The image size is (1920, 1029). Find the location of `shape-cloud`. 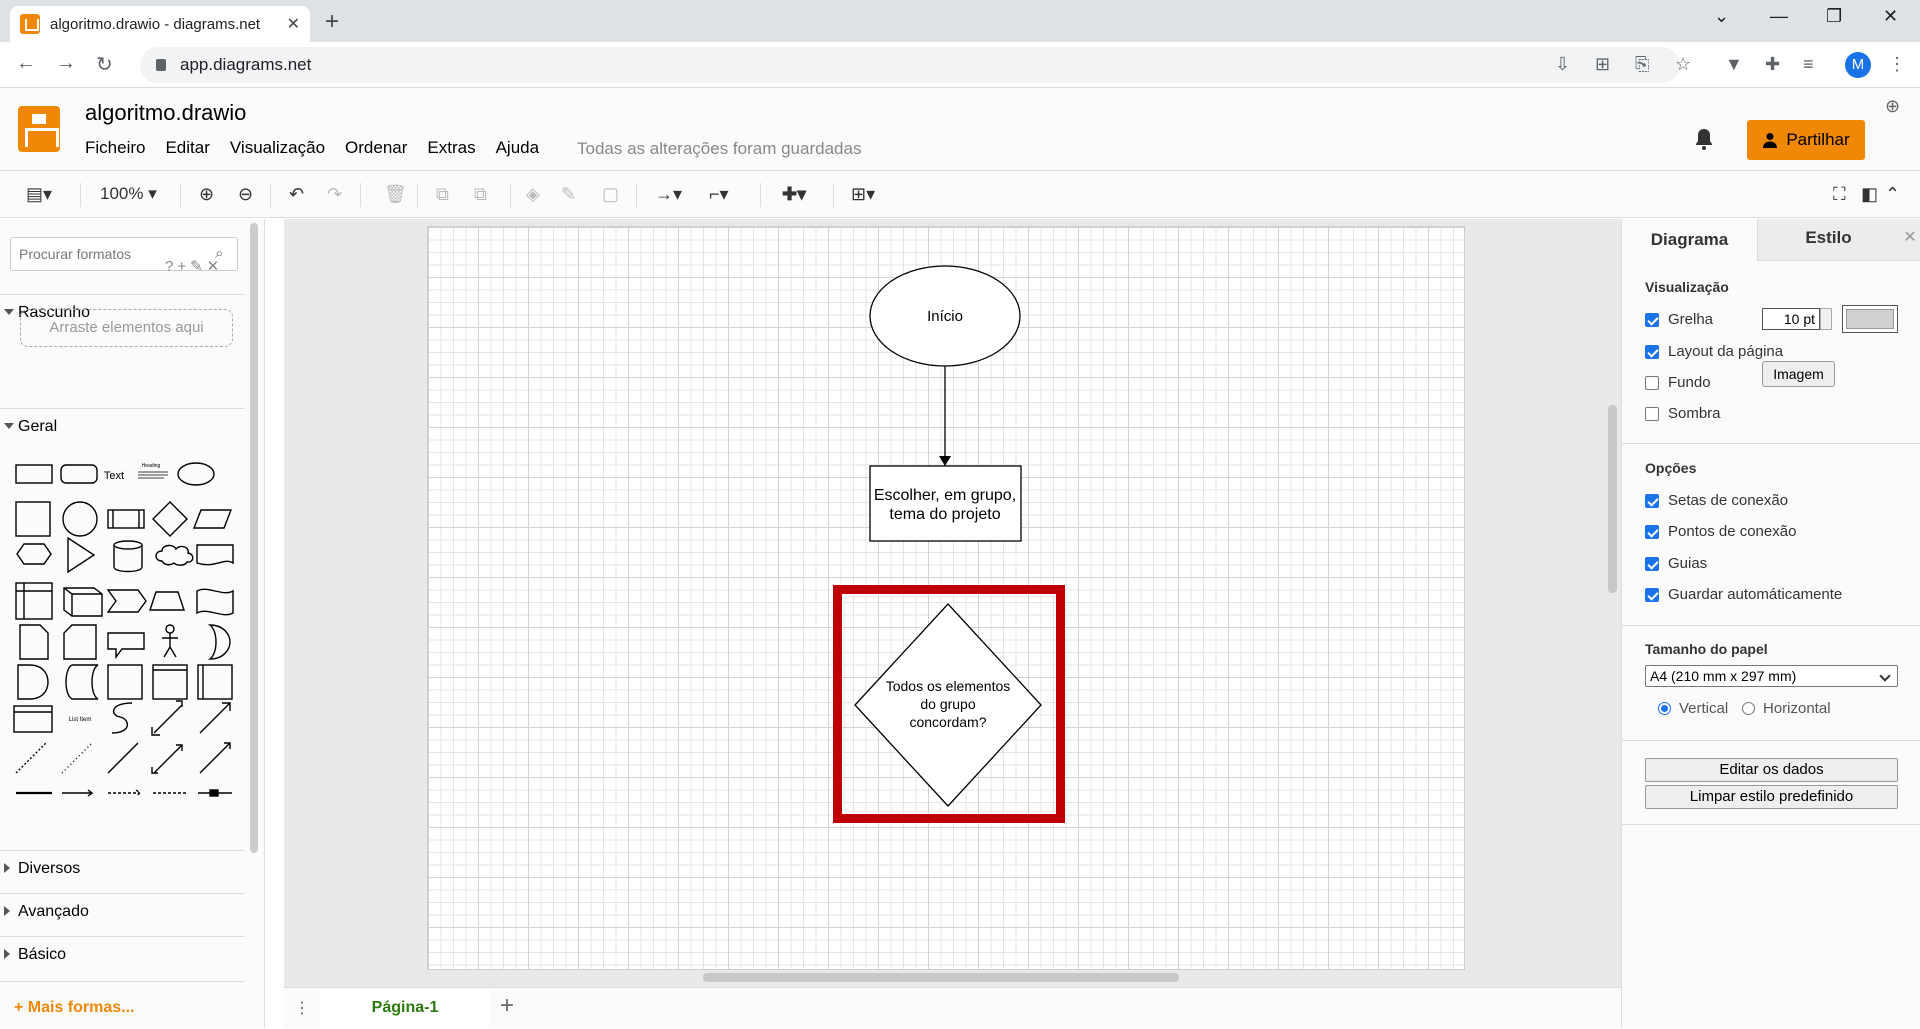

shape-cloud is located at coordinates (174, 555).